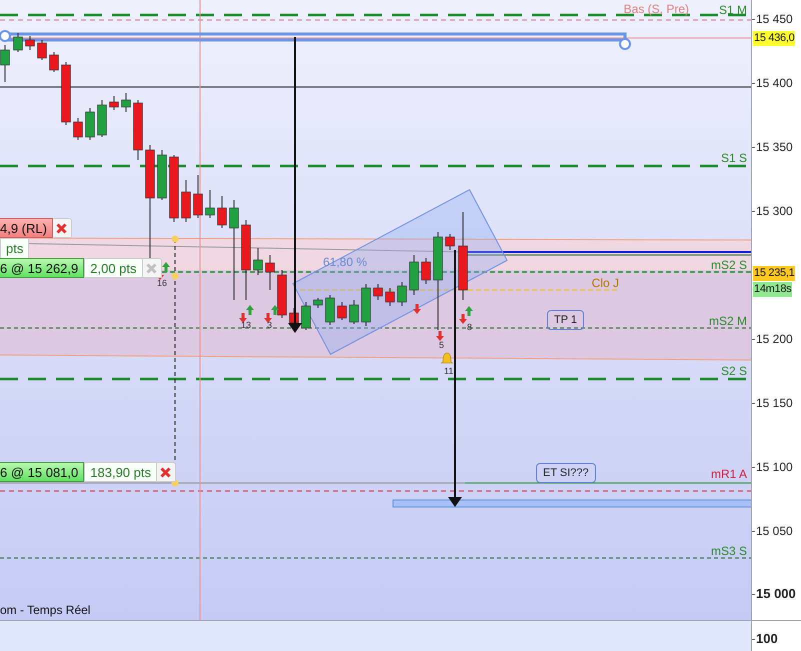 The width and height of the screenshot is (801, 651). What do you see at coordinates (295, 185) in the screenshot?
I see `down-arrow` at bounding box center [295, 185].